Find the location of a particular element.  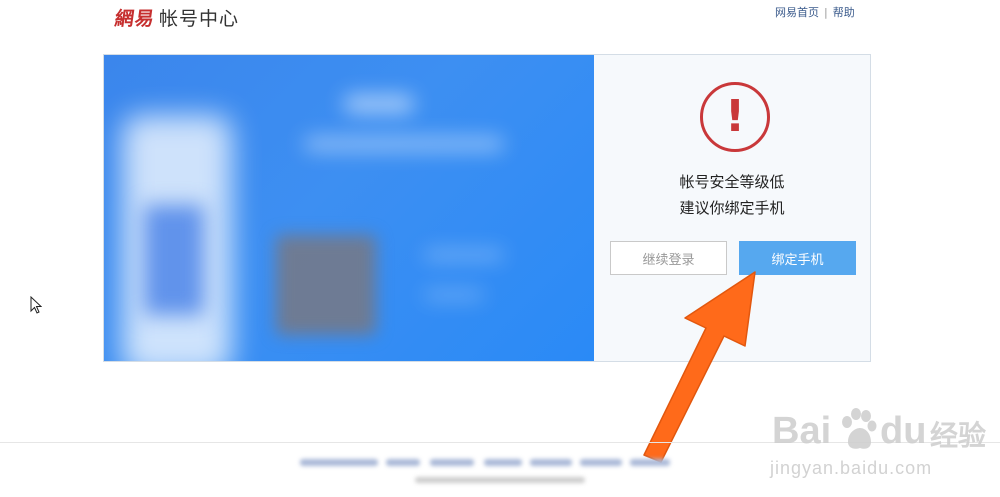

security-level-message: 帐号安全等级低 is located at coordinates (732, 182).